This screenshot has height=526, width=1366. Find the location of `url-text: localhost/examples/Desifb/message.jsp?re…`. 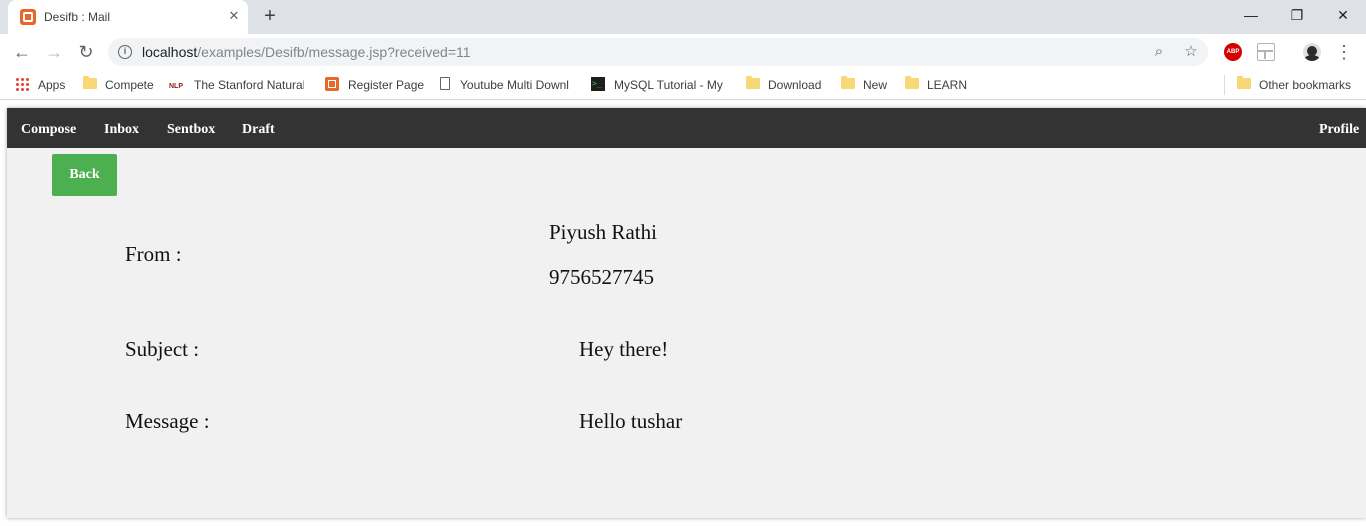

url-text: localhost/examples/Desifb/message.jsp?re… is located at coordinates (306, 52).